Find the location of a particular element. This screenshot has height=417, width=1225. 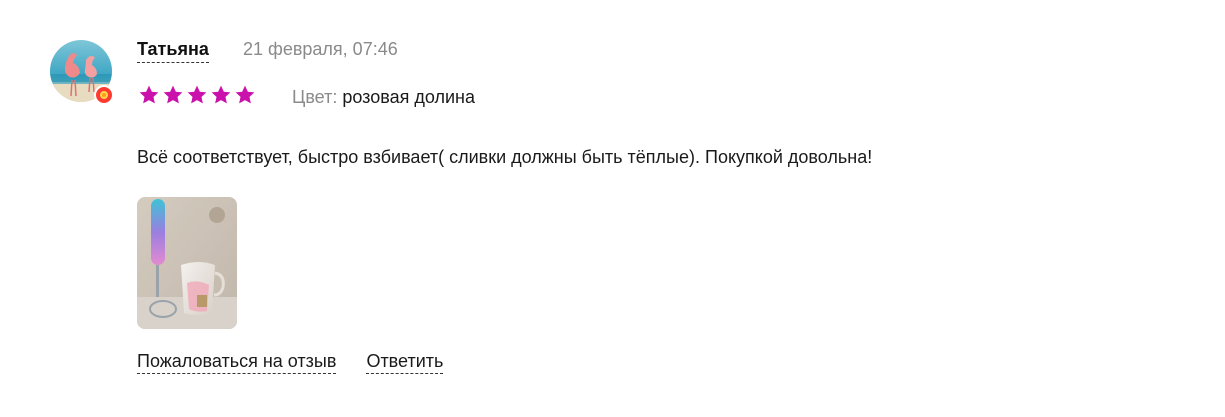

review-date: 21 февраля, 07:46 is located at coordinates (320, 49).